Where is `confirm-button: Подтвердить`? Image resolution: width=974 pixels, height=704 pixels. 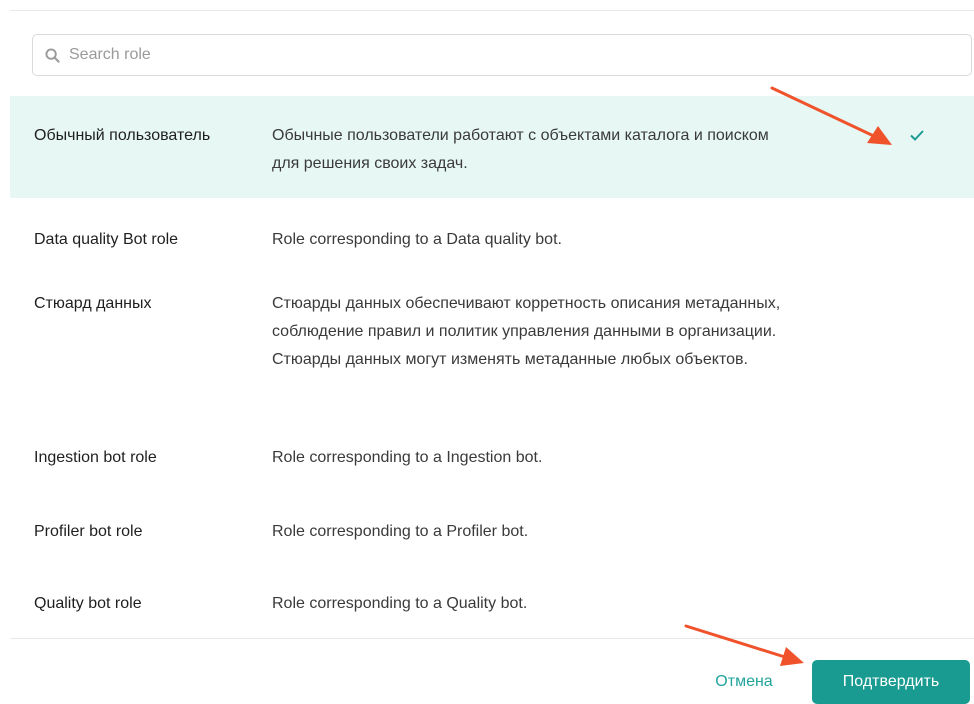 confirm-button: Подтвердить is located at coordinates (891, 682).